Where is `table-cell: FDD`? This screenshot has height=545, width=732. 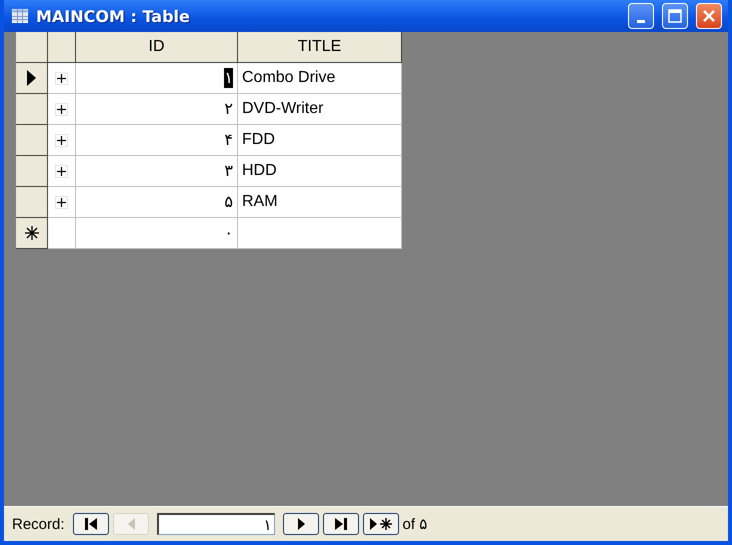 table-cell: FDD is located at coordinates (320, 140).